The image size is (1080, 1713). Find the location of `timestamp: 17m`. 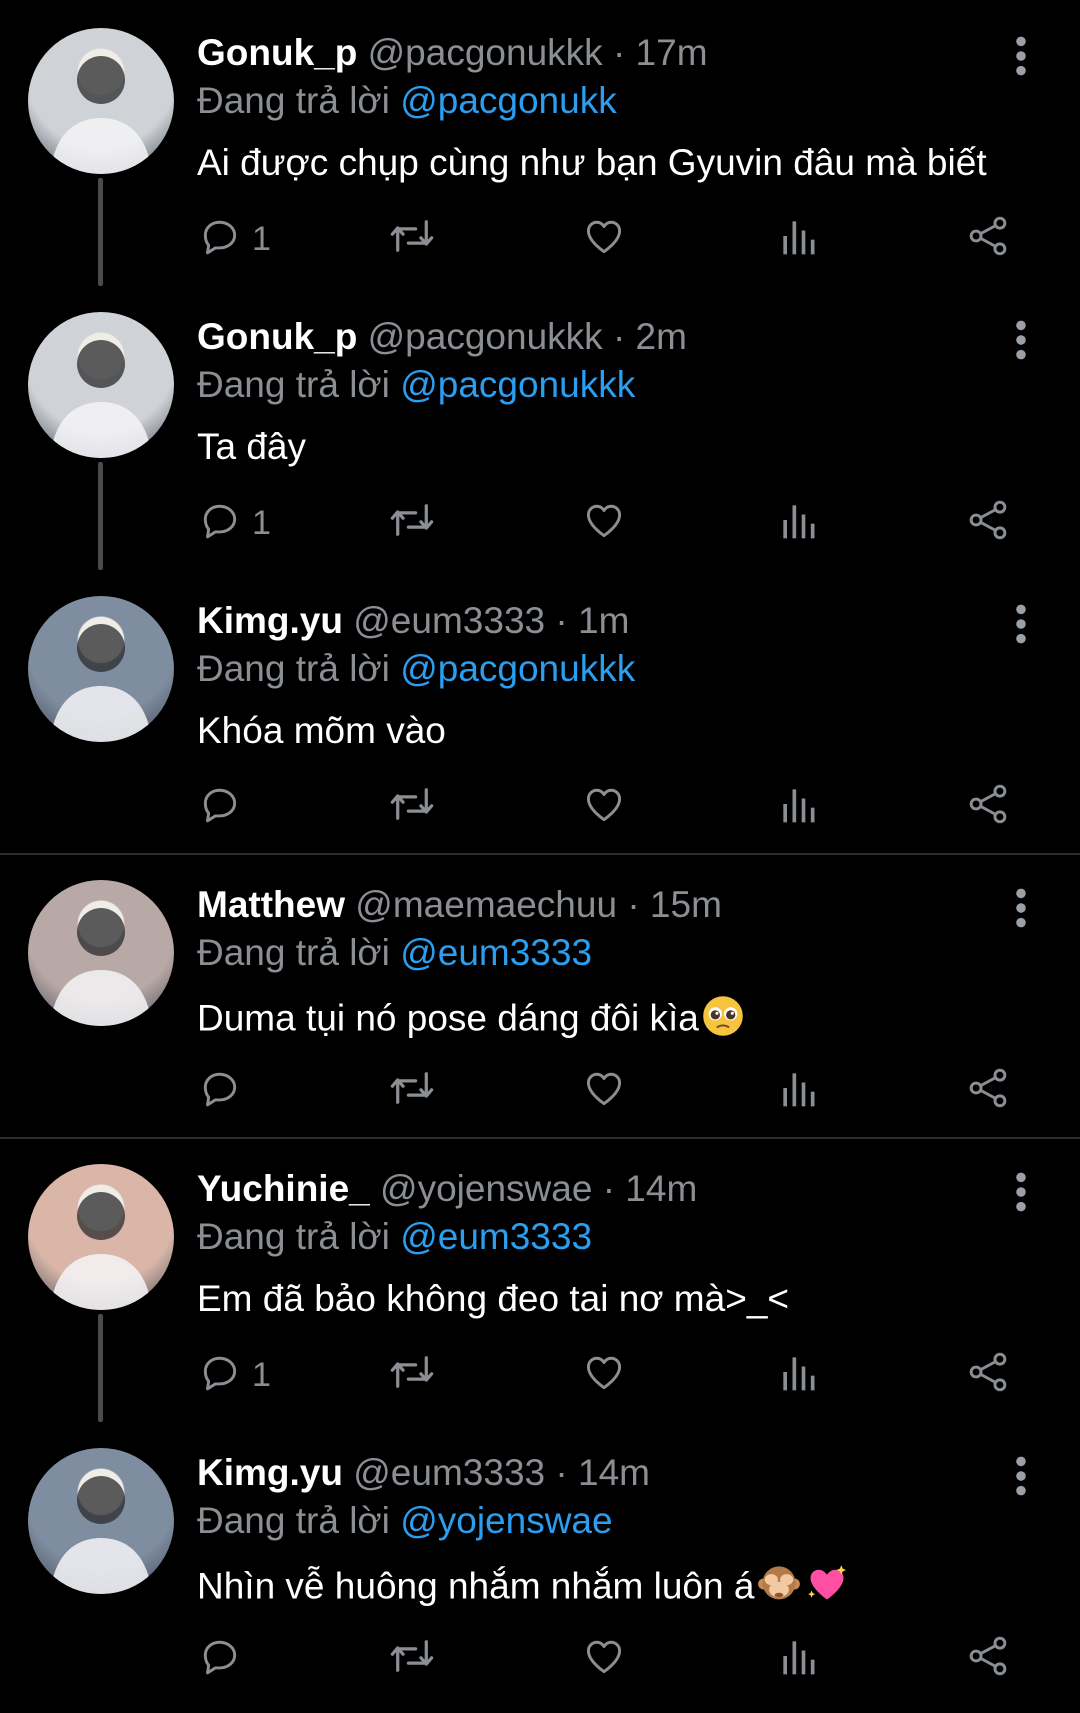

timestamp: 17m is located at coordinates (672, 52).